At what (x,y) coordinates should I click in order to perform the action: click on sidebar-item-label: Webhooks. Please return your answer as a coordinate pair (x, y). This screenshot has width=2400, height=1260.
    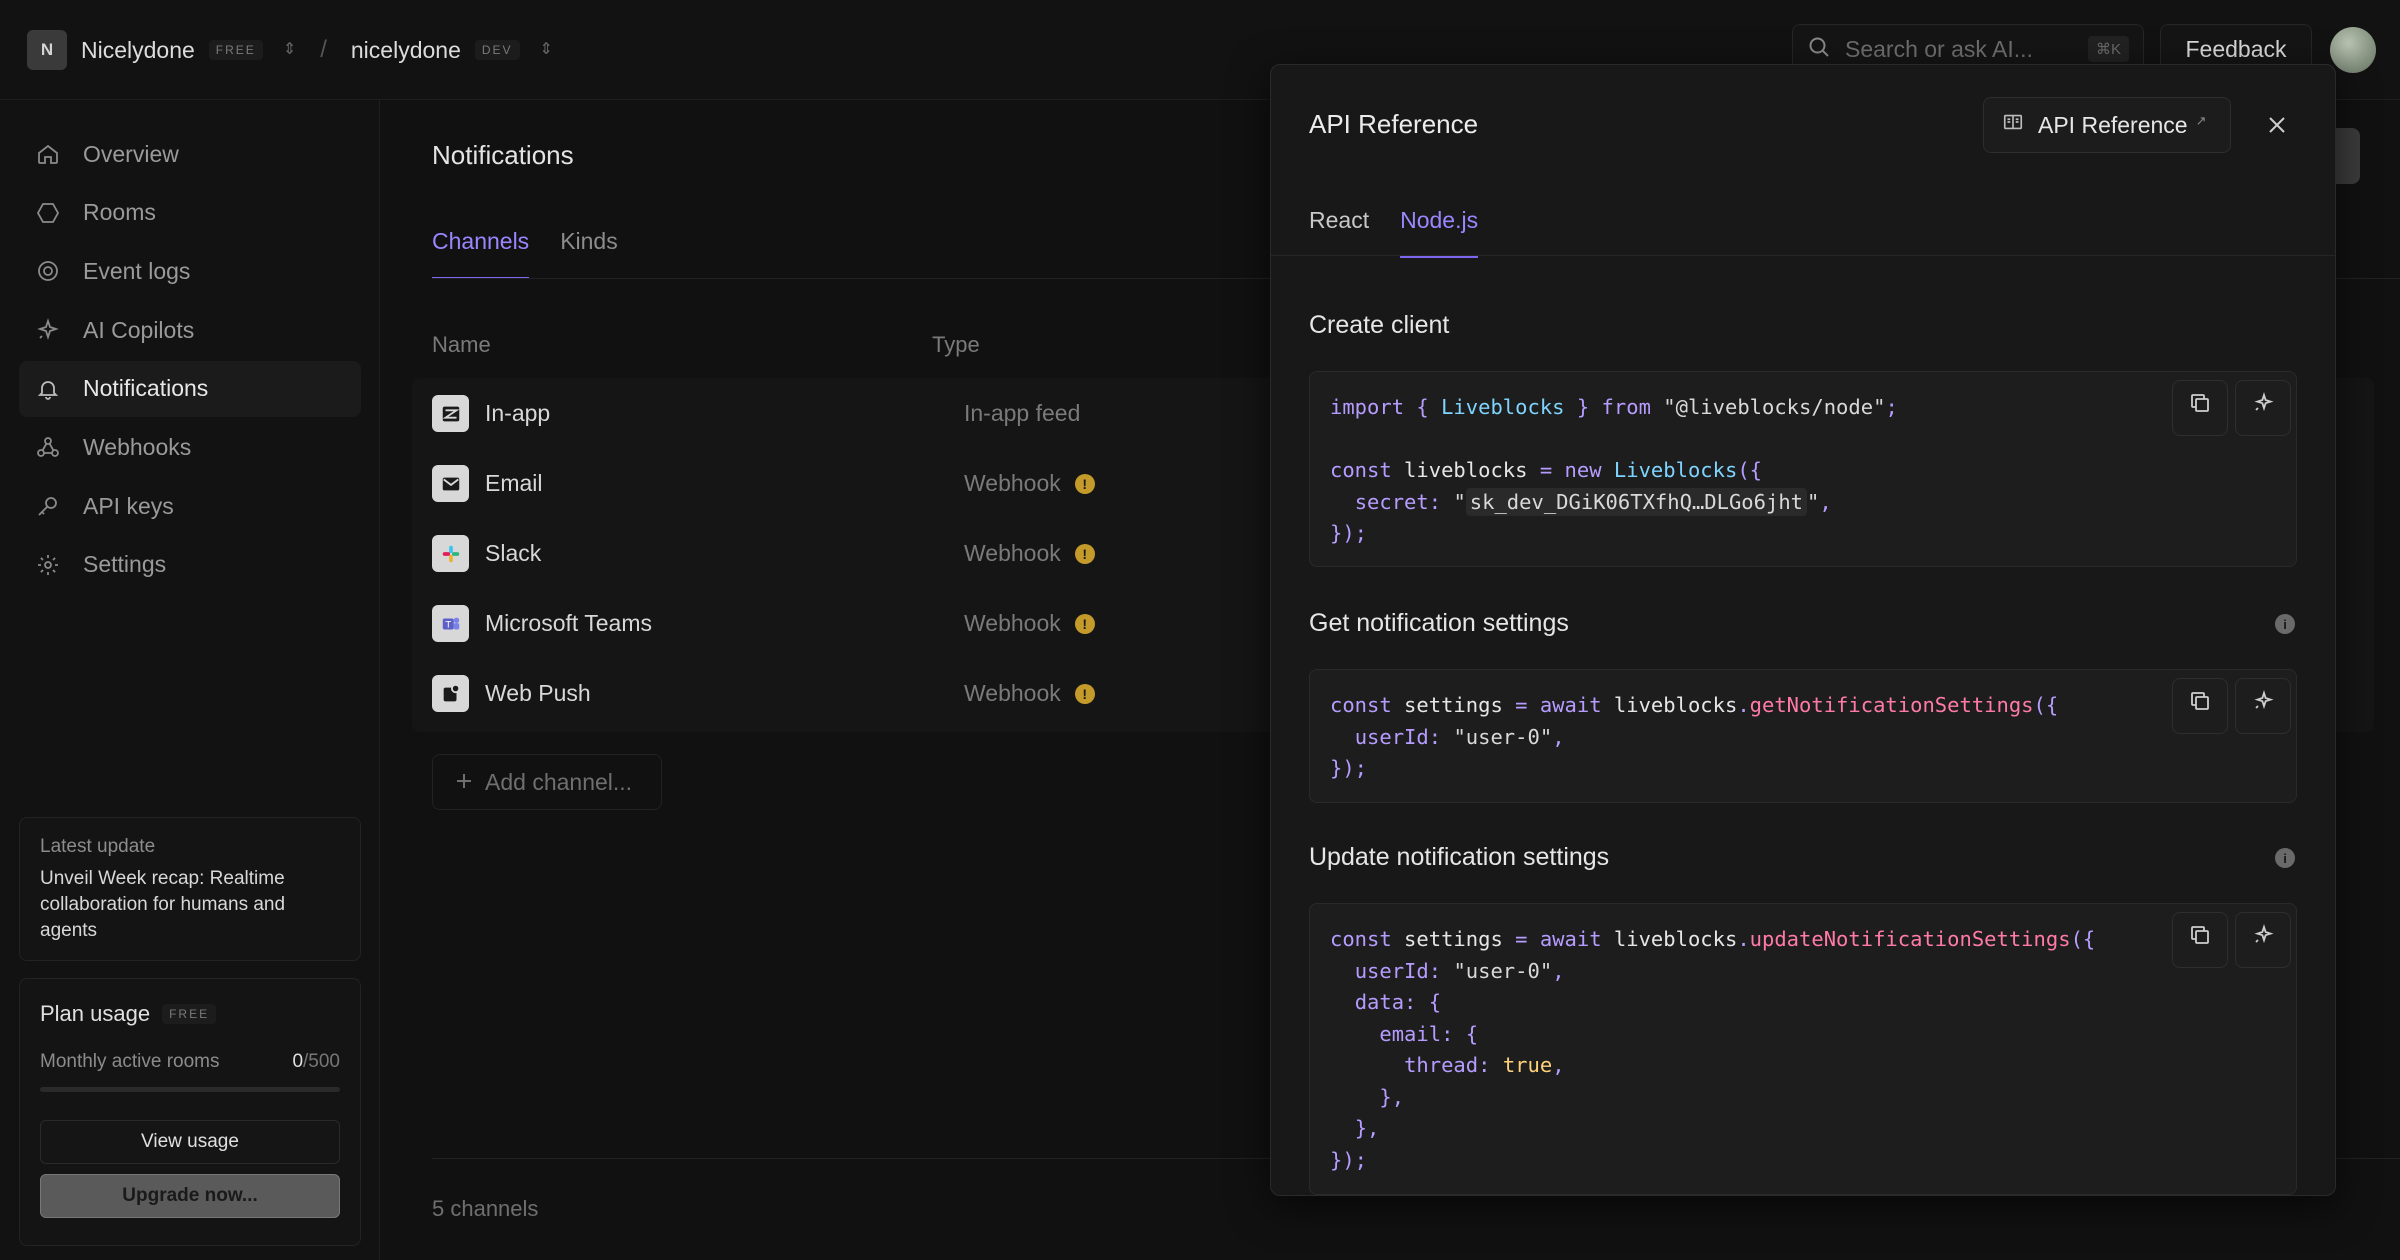
    Looking at the image, I should click on (137, 446).